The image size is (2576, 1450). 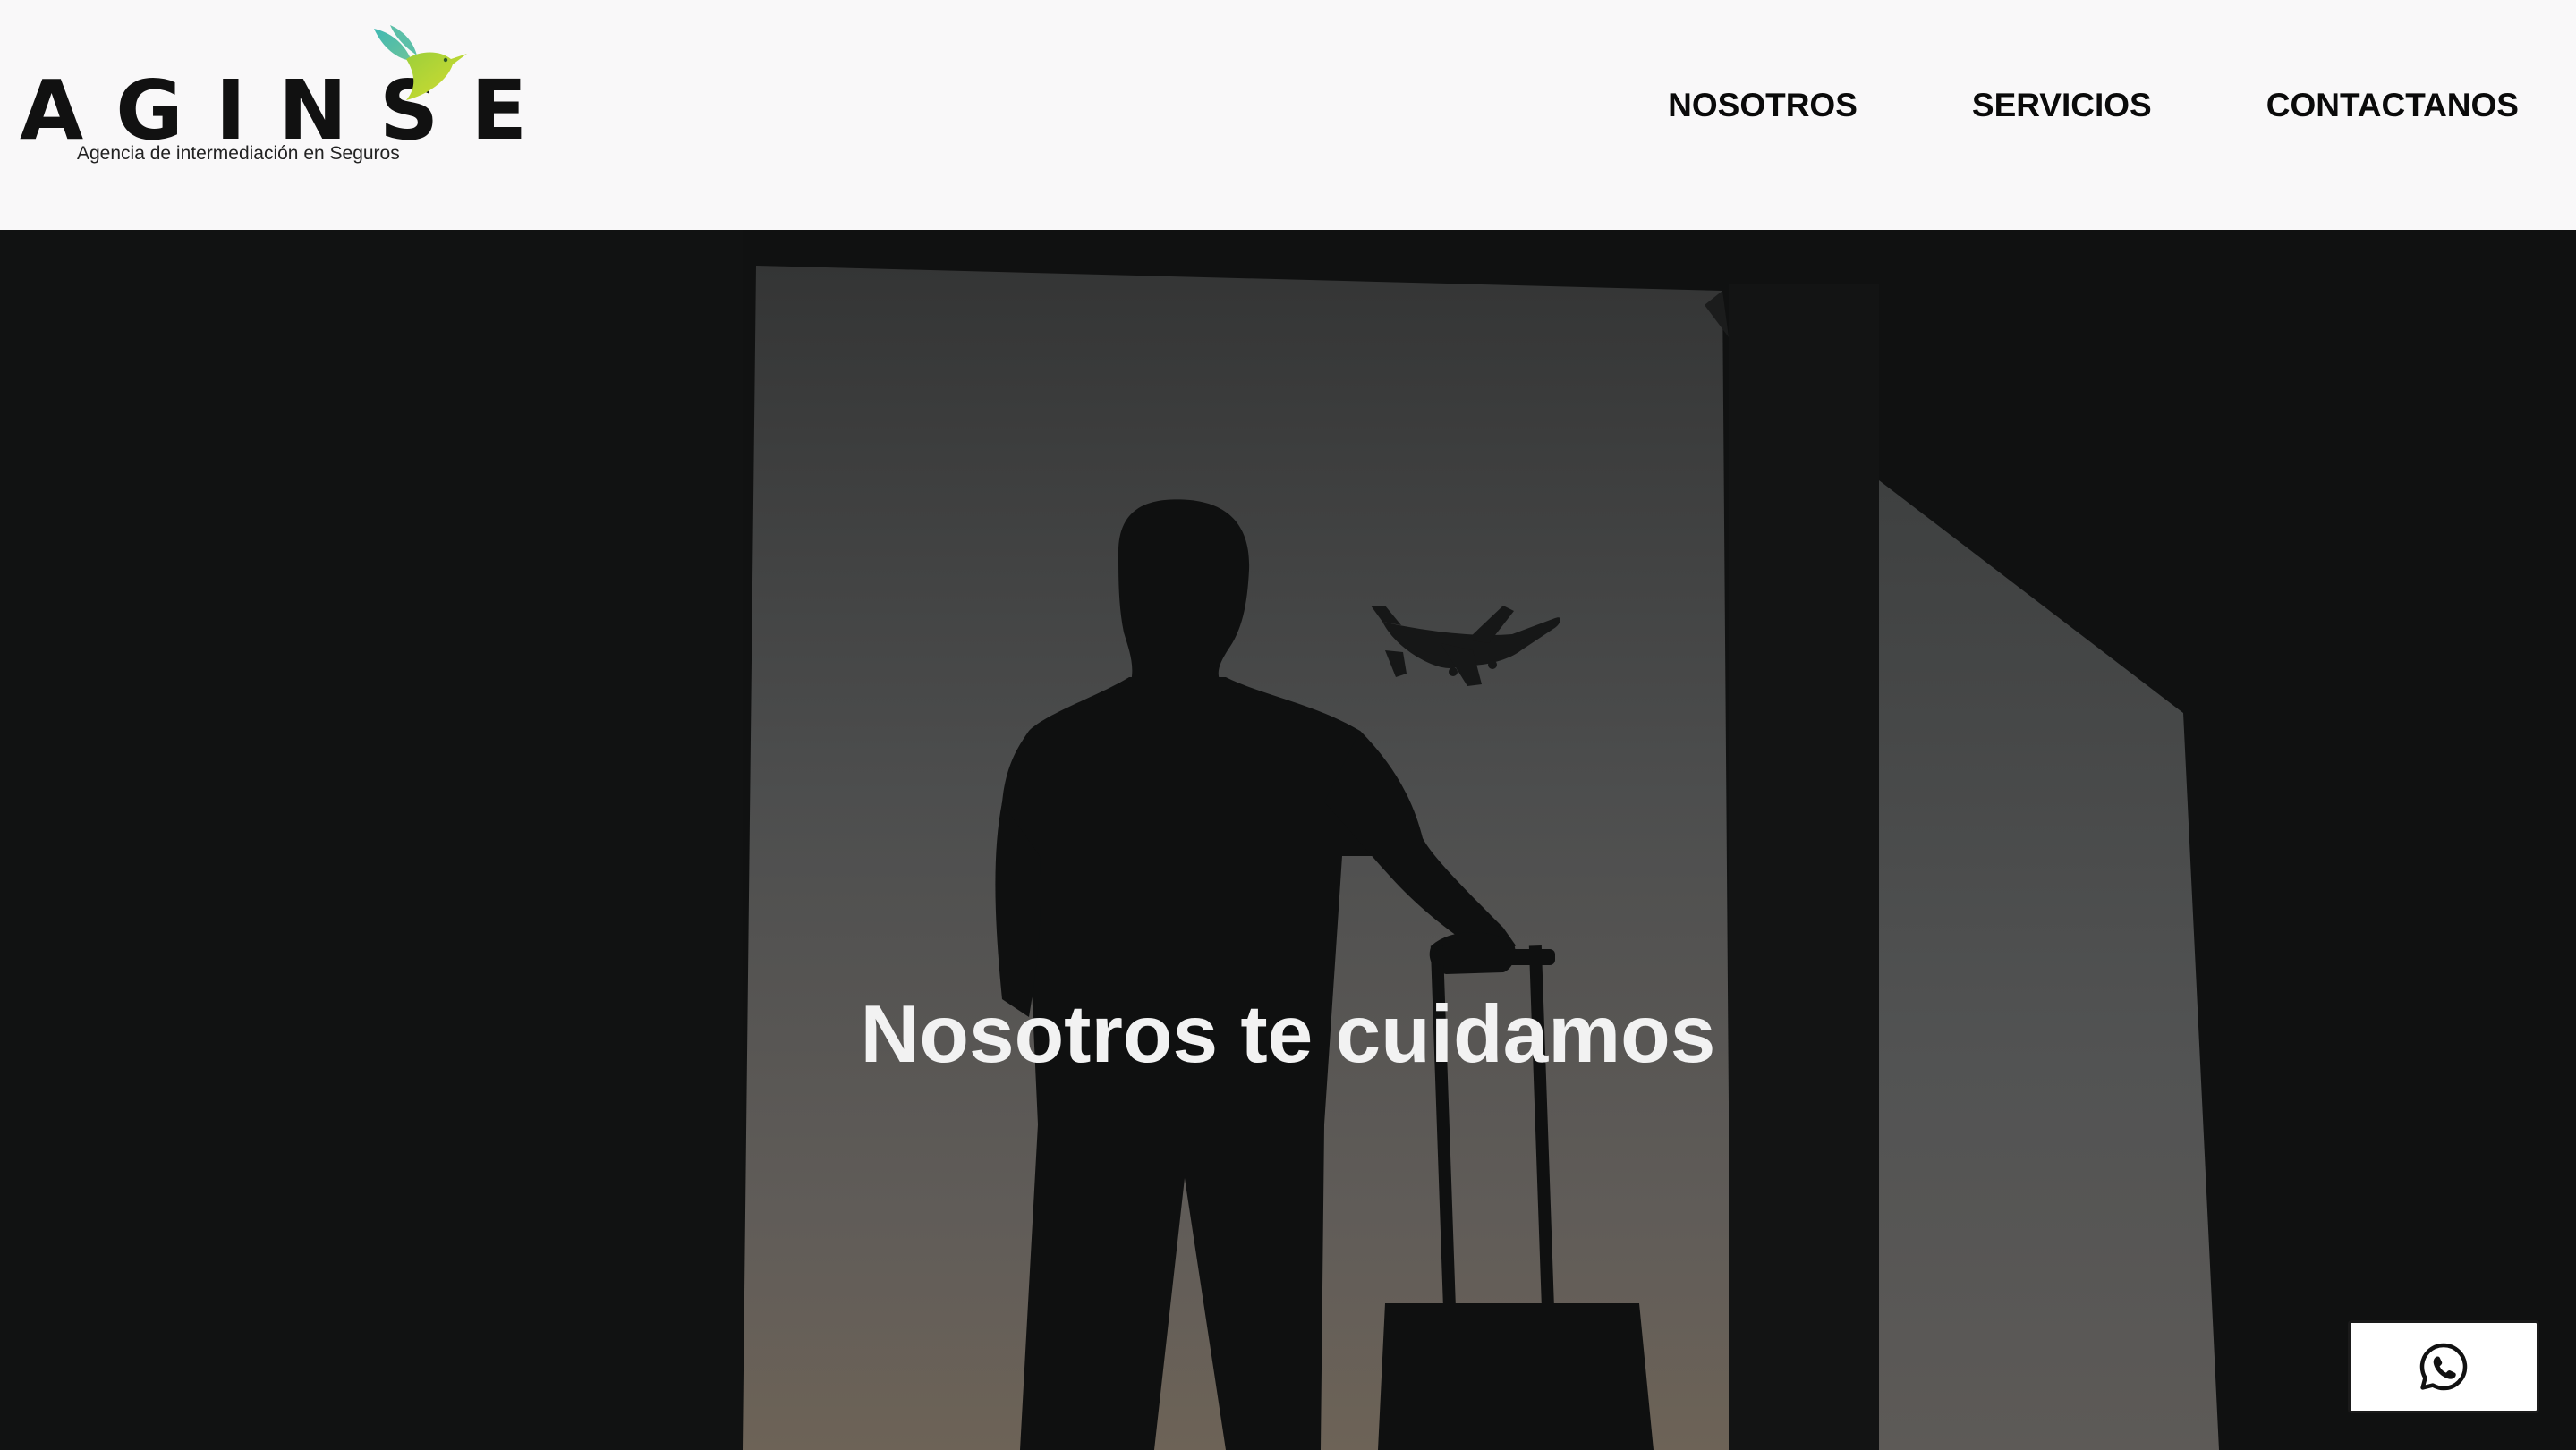 What do you see at coordinates (1288, 1034) in the screenshot?
I see `hero-heading: Nosotros te cuidamos` at bounding box center [1288, 1034].